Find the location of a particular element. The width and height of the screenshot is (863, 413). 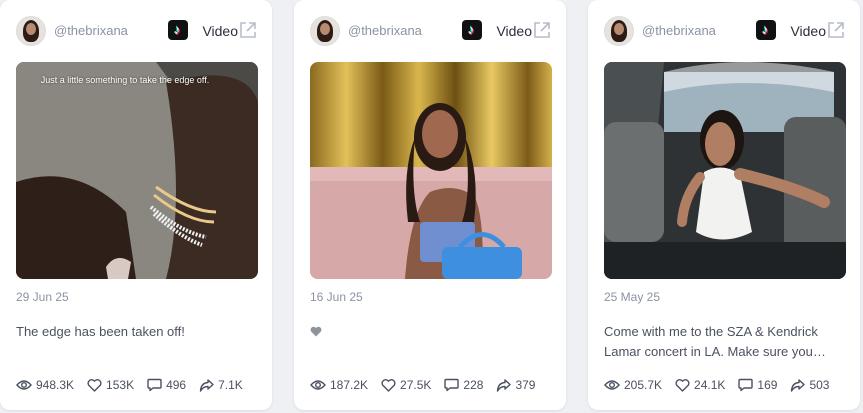

likes-count: 24.1K is located at coordinates (710, 385).